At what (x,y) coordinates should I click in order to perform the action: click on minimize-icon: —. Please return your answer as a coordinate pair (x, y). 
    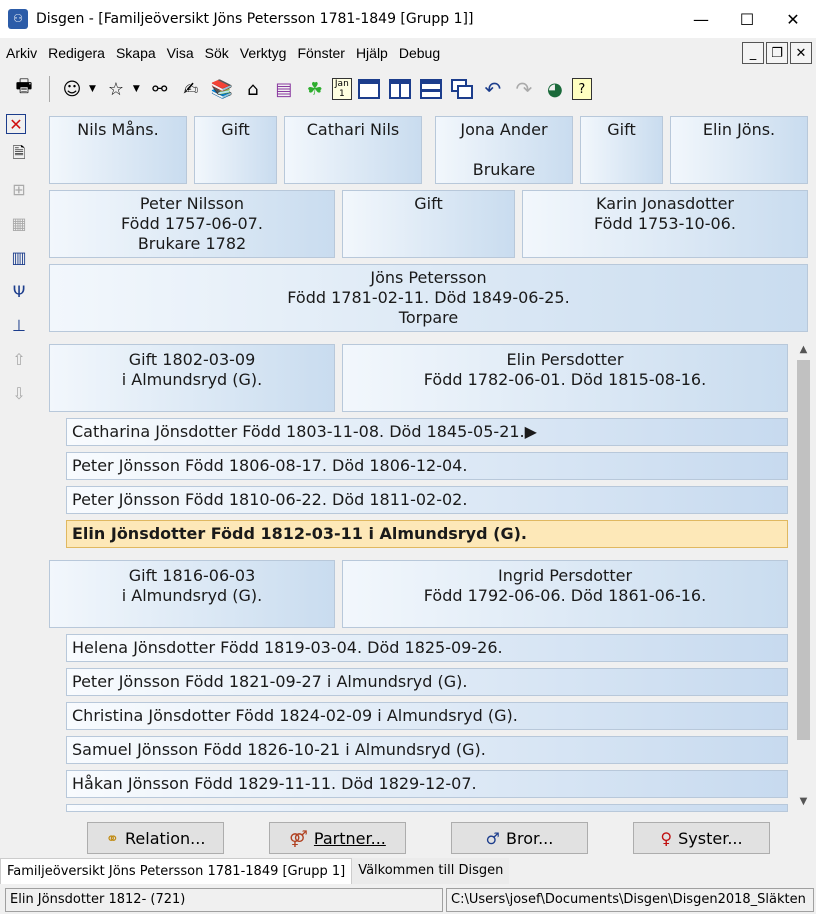
    Looking at the image, I should click on (701, 19).